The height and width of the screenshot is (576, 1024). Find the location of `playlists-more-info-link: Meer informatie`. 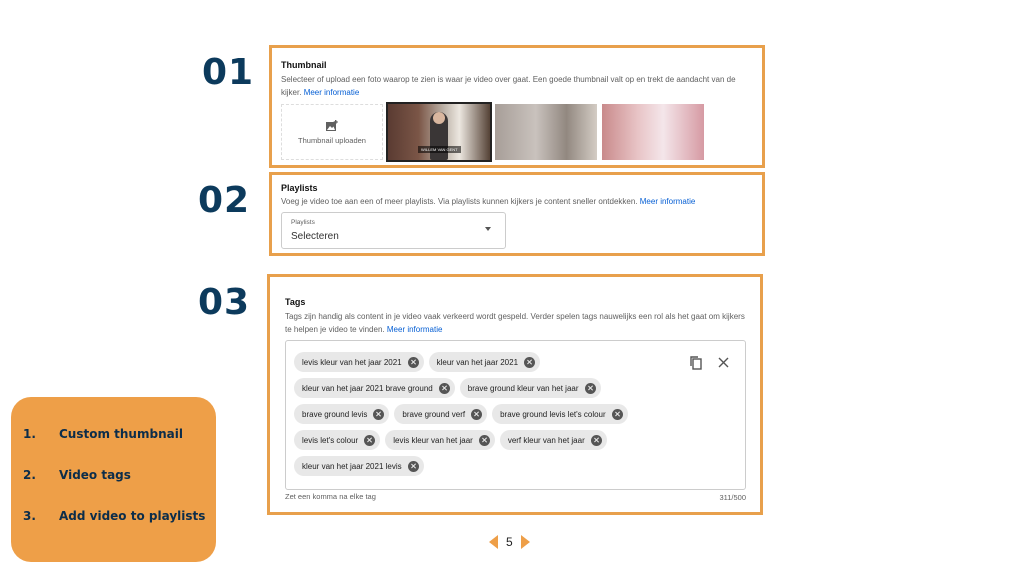

playlists-more-info-link: Meer informatie is located at coordinates (668, 201).